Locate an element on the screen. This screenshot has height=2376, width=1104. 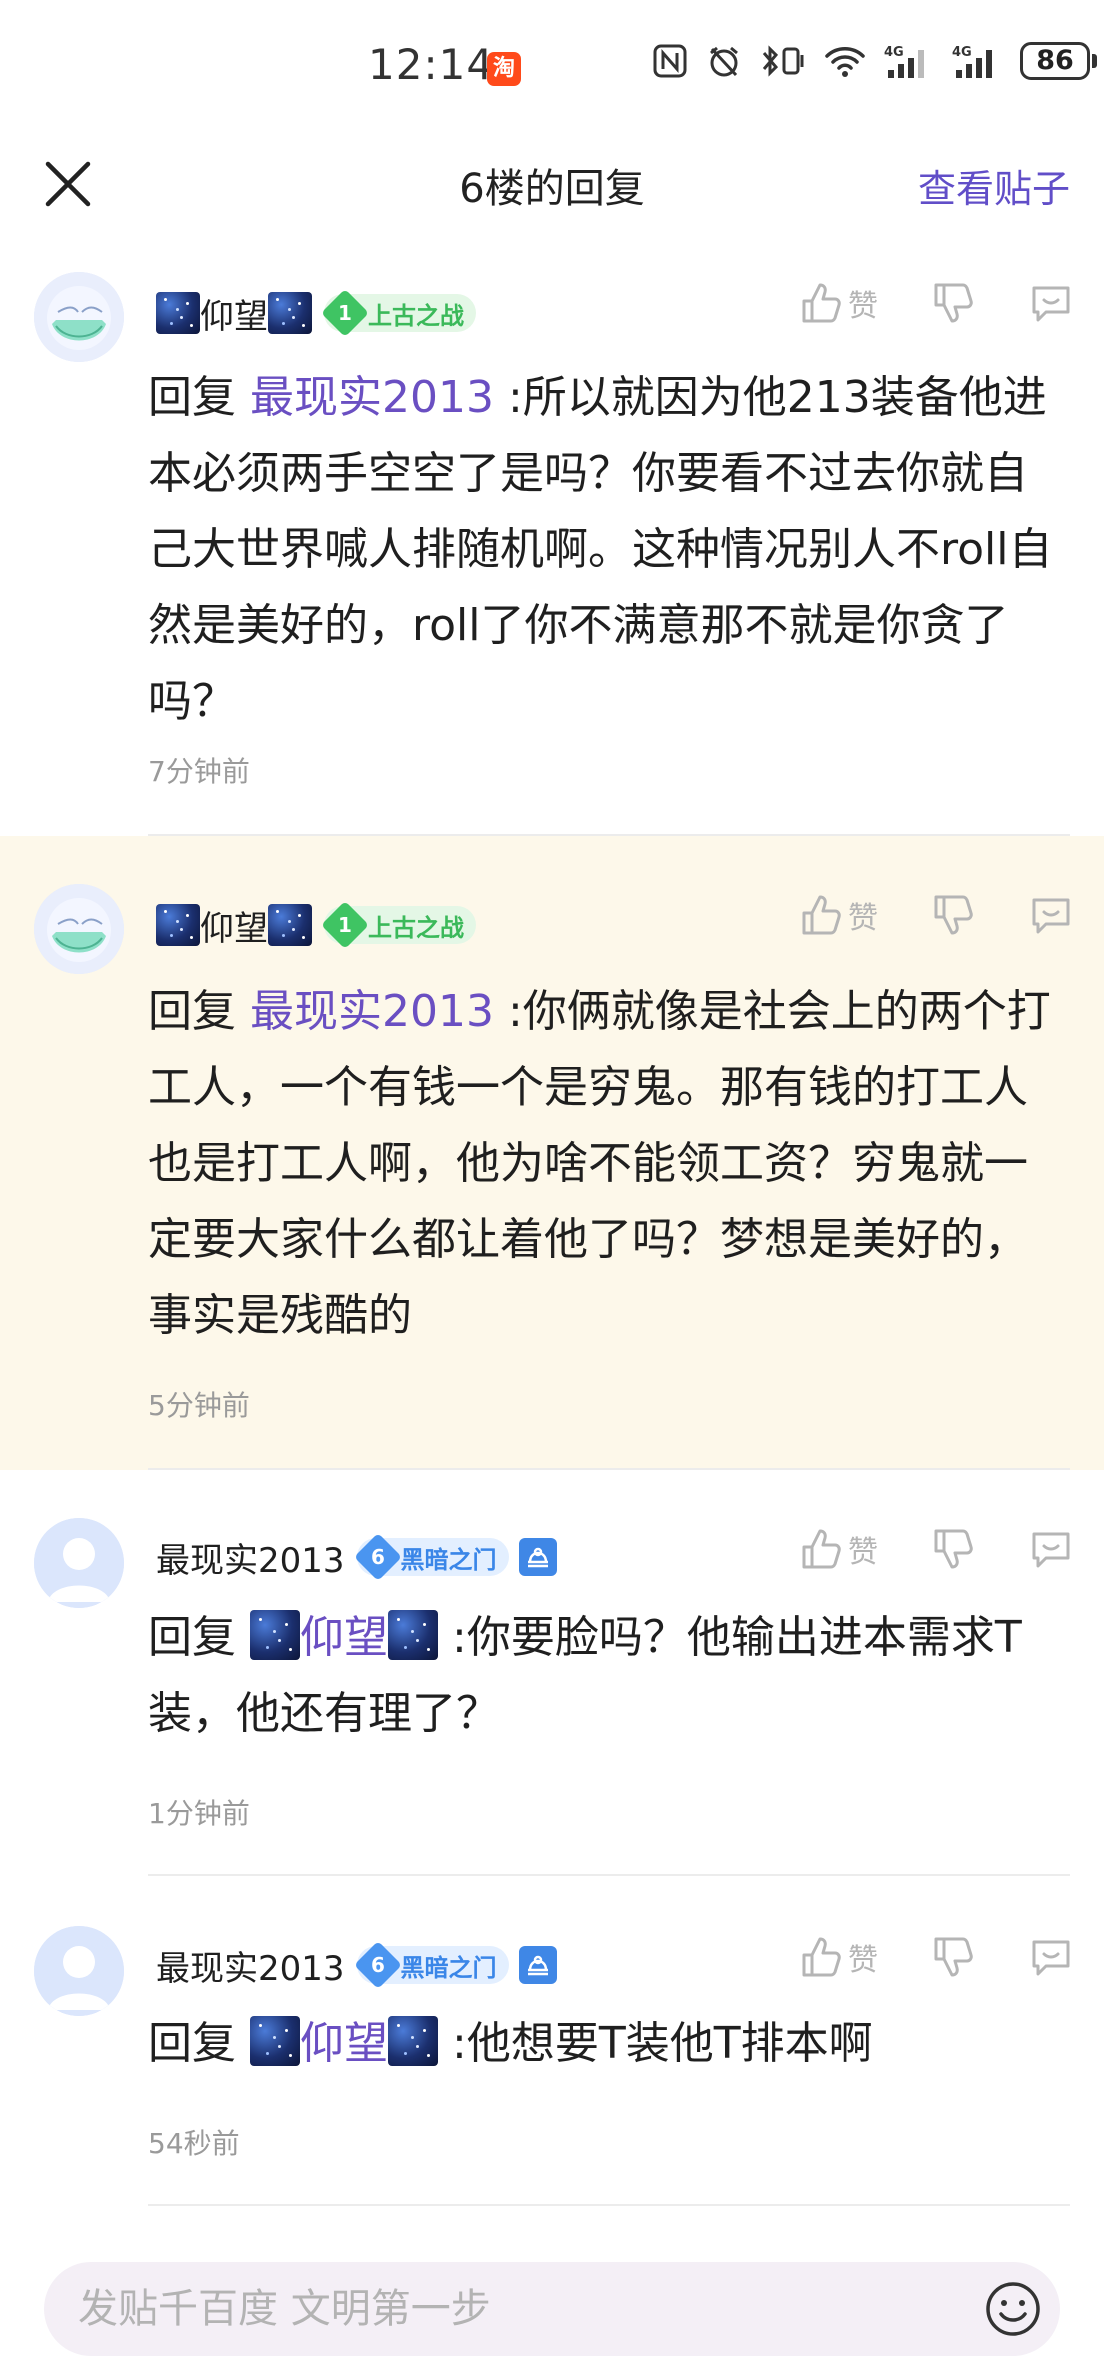
comment-time: 7分钟前 is located at coordinates (199, 771).